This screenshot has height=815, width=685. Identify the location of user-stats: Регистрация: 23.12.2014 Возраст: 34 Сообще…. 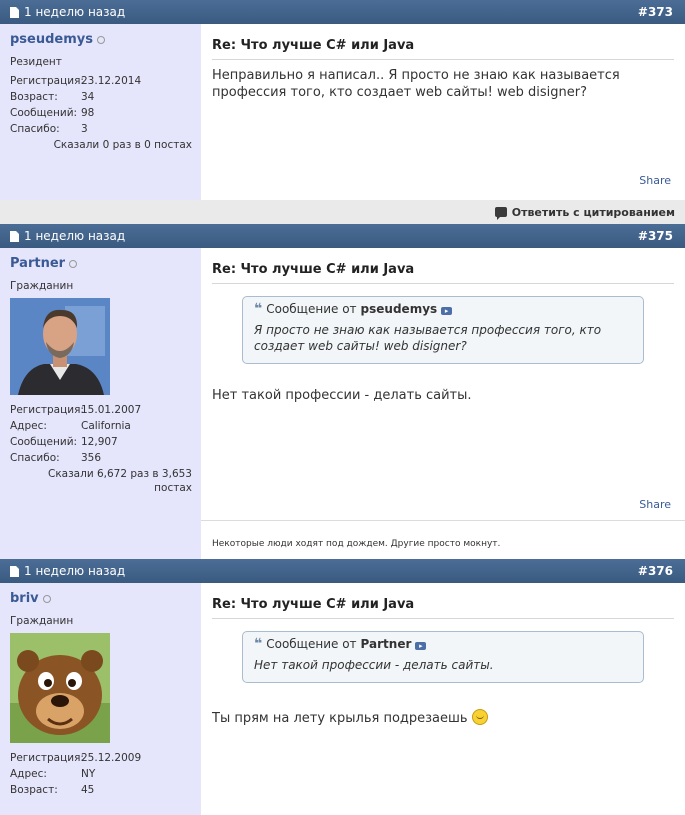
(101, 105).